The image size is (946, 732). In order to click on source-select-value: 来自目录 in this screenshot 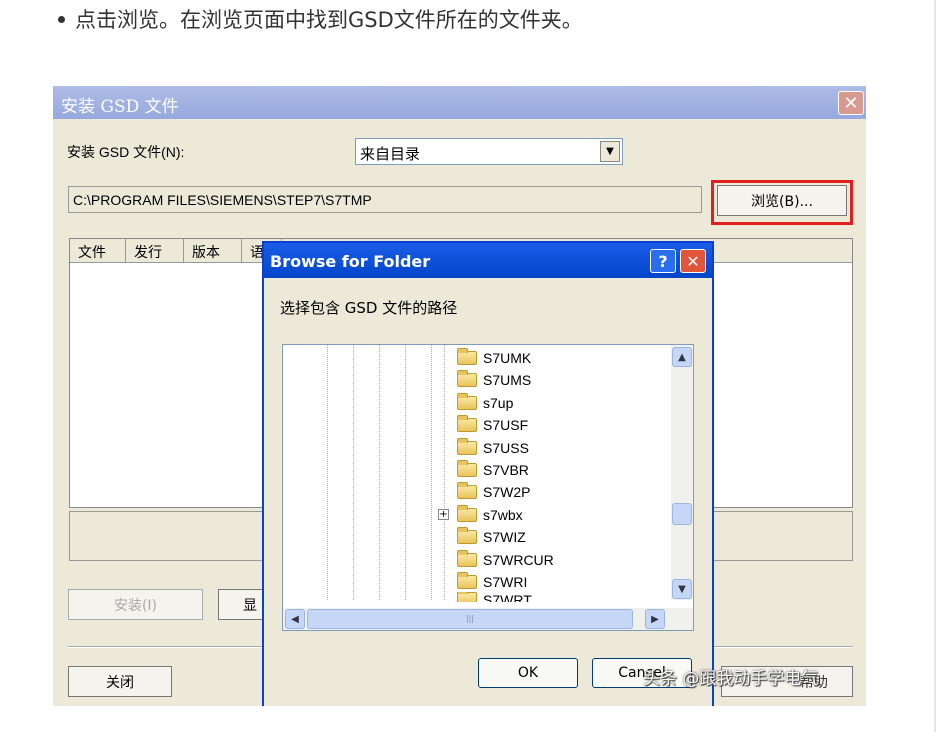, I will do `click(390, 154)`.